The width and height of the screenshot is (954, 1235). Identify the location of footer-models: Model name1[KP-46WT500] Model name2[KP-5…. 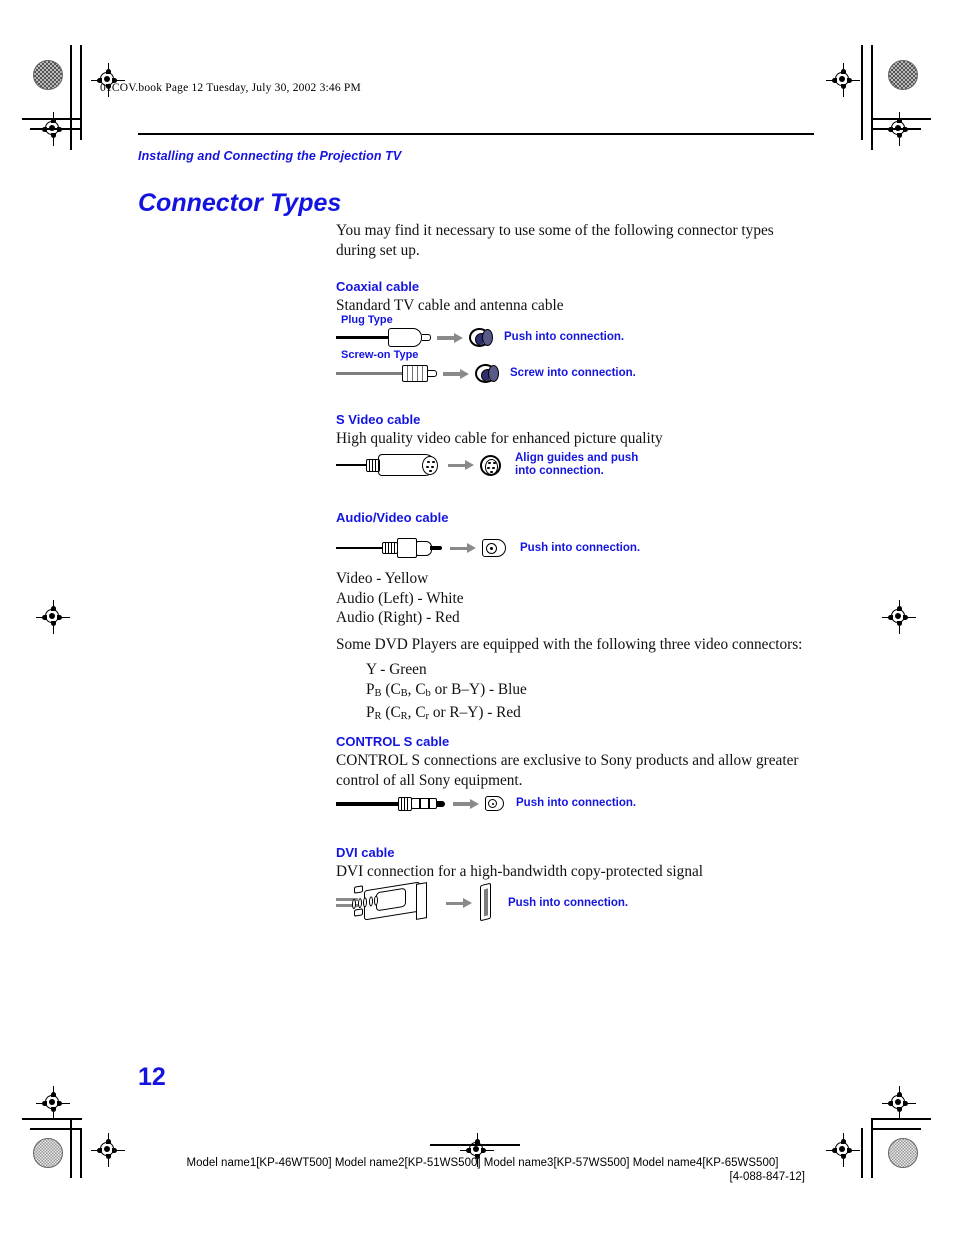
(482, 1163).